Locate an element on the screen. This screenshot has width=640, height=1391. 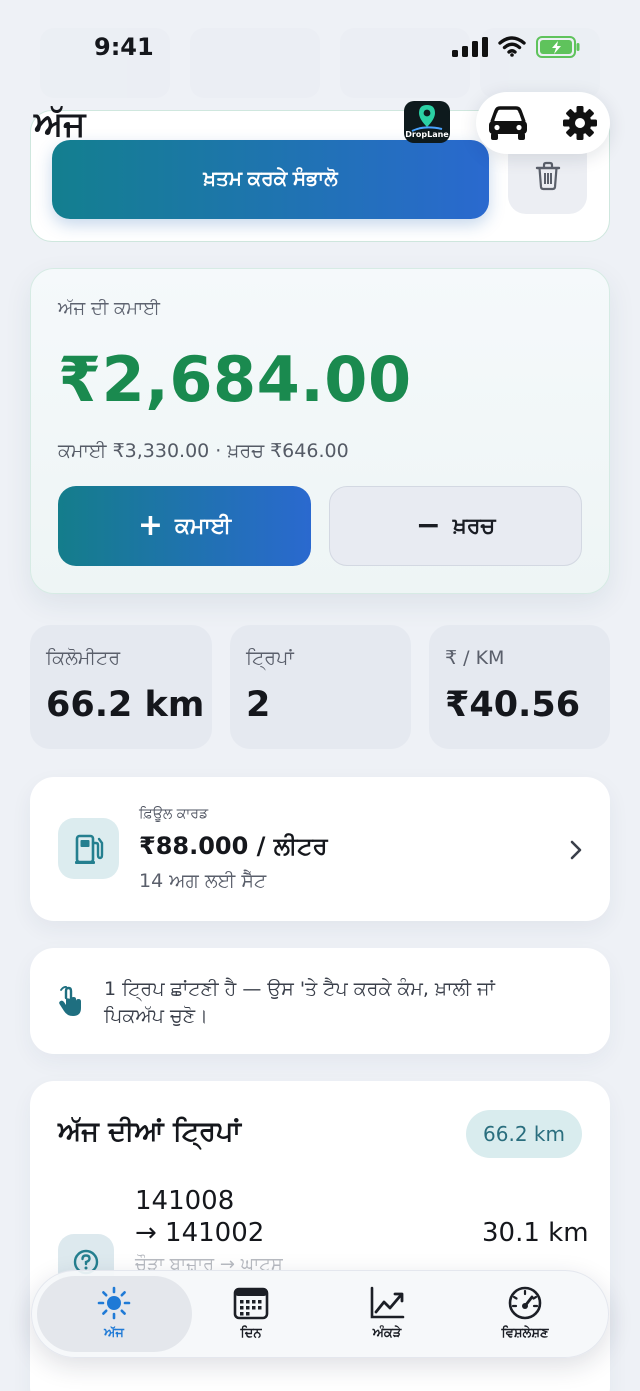
stat-trips: ਟ੍ਰਿਪਾਂ 2 is located at coordinates (320, 687).